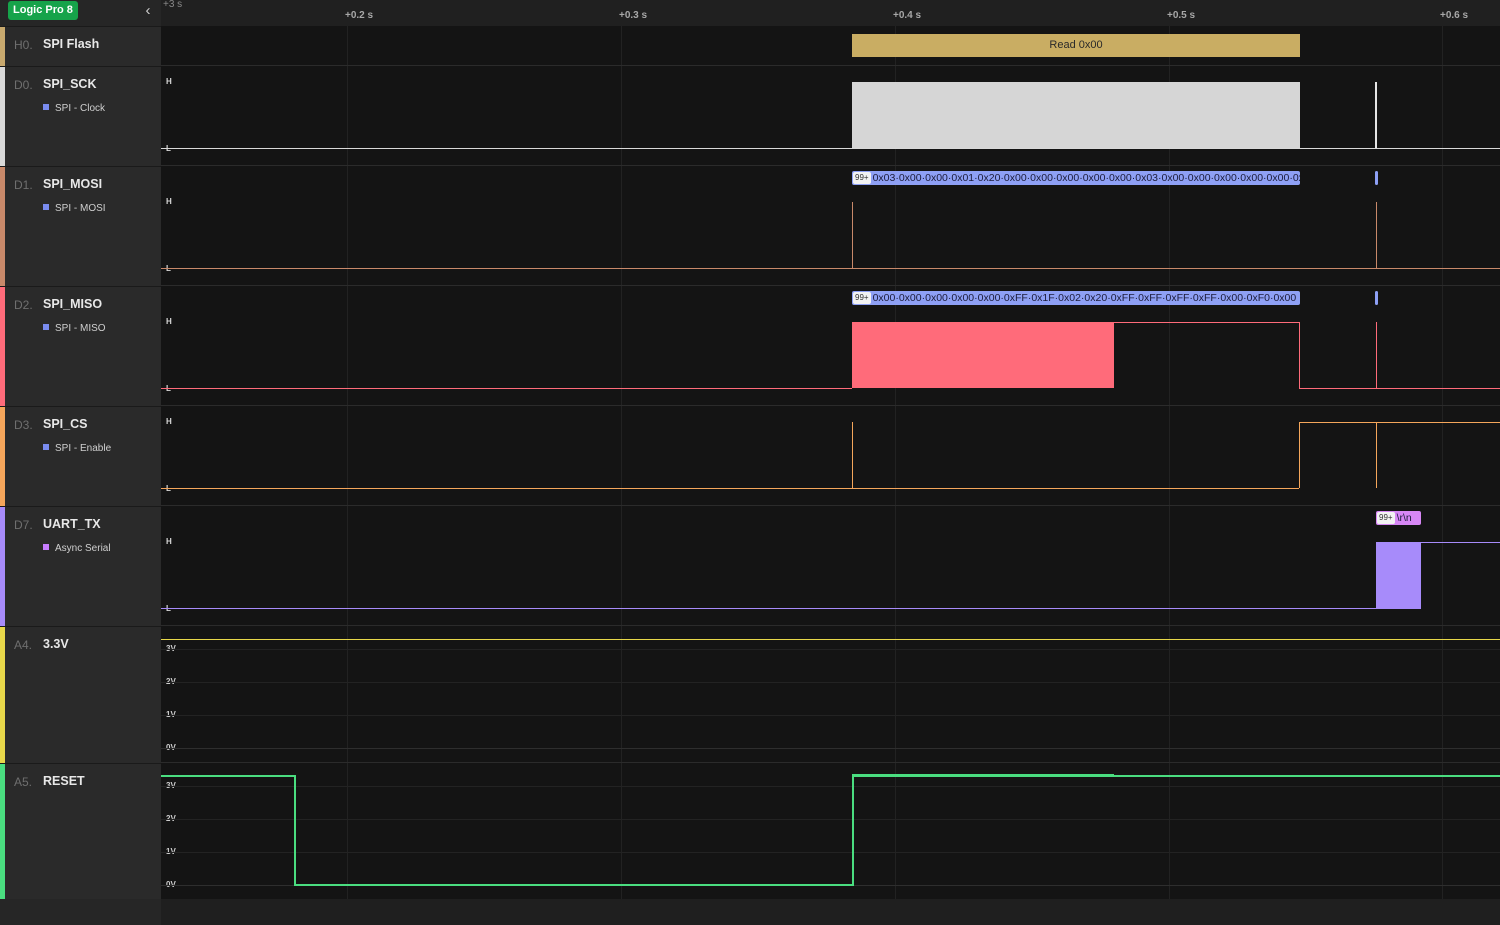 The image size is (1500, 925). What do you see at coordinates (1207, 322) in the screenshot?
I see `miso-high-line` at bounding box center [1207, 322].